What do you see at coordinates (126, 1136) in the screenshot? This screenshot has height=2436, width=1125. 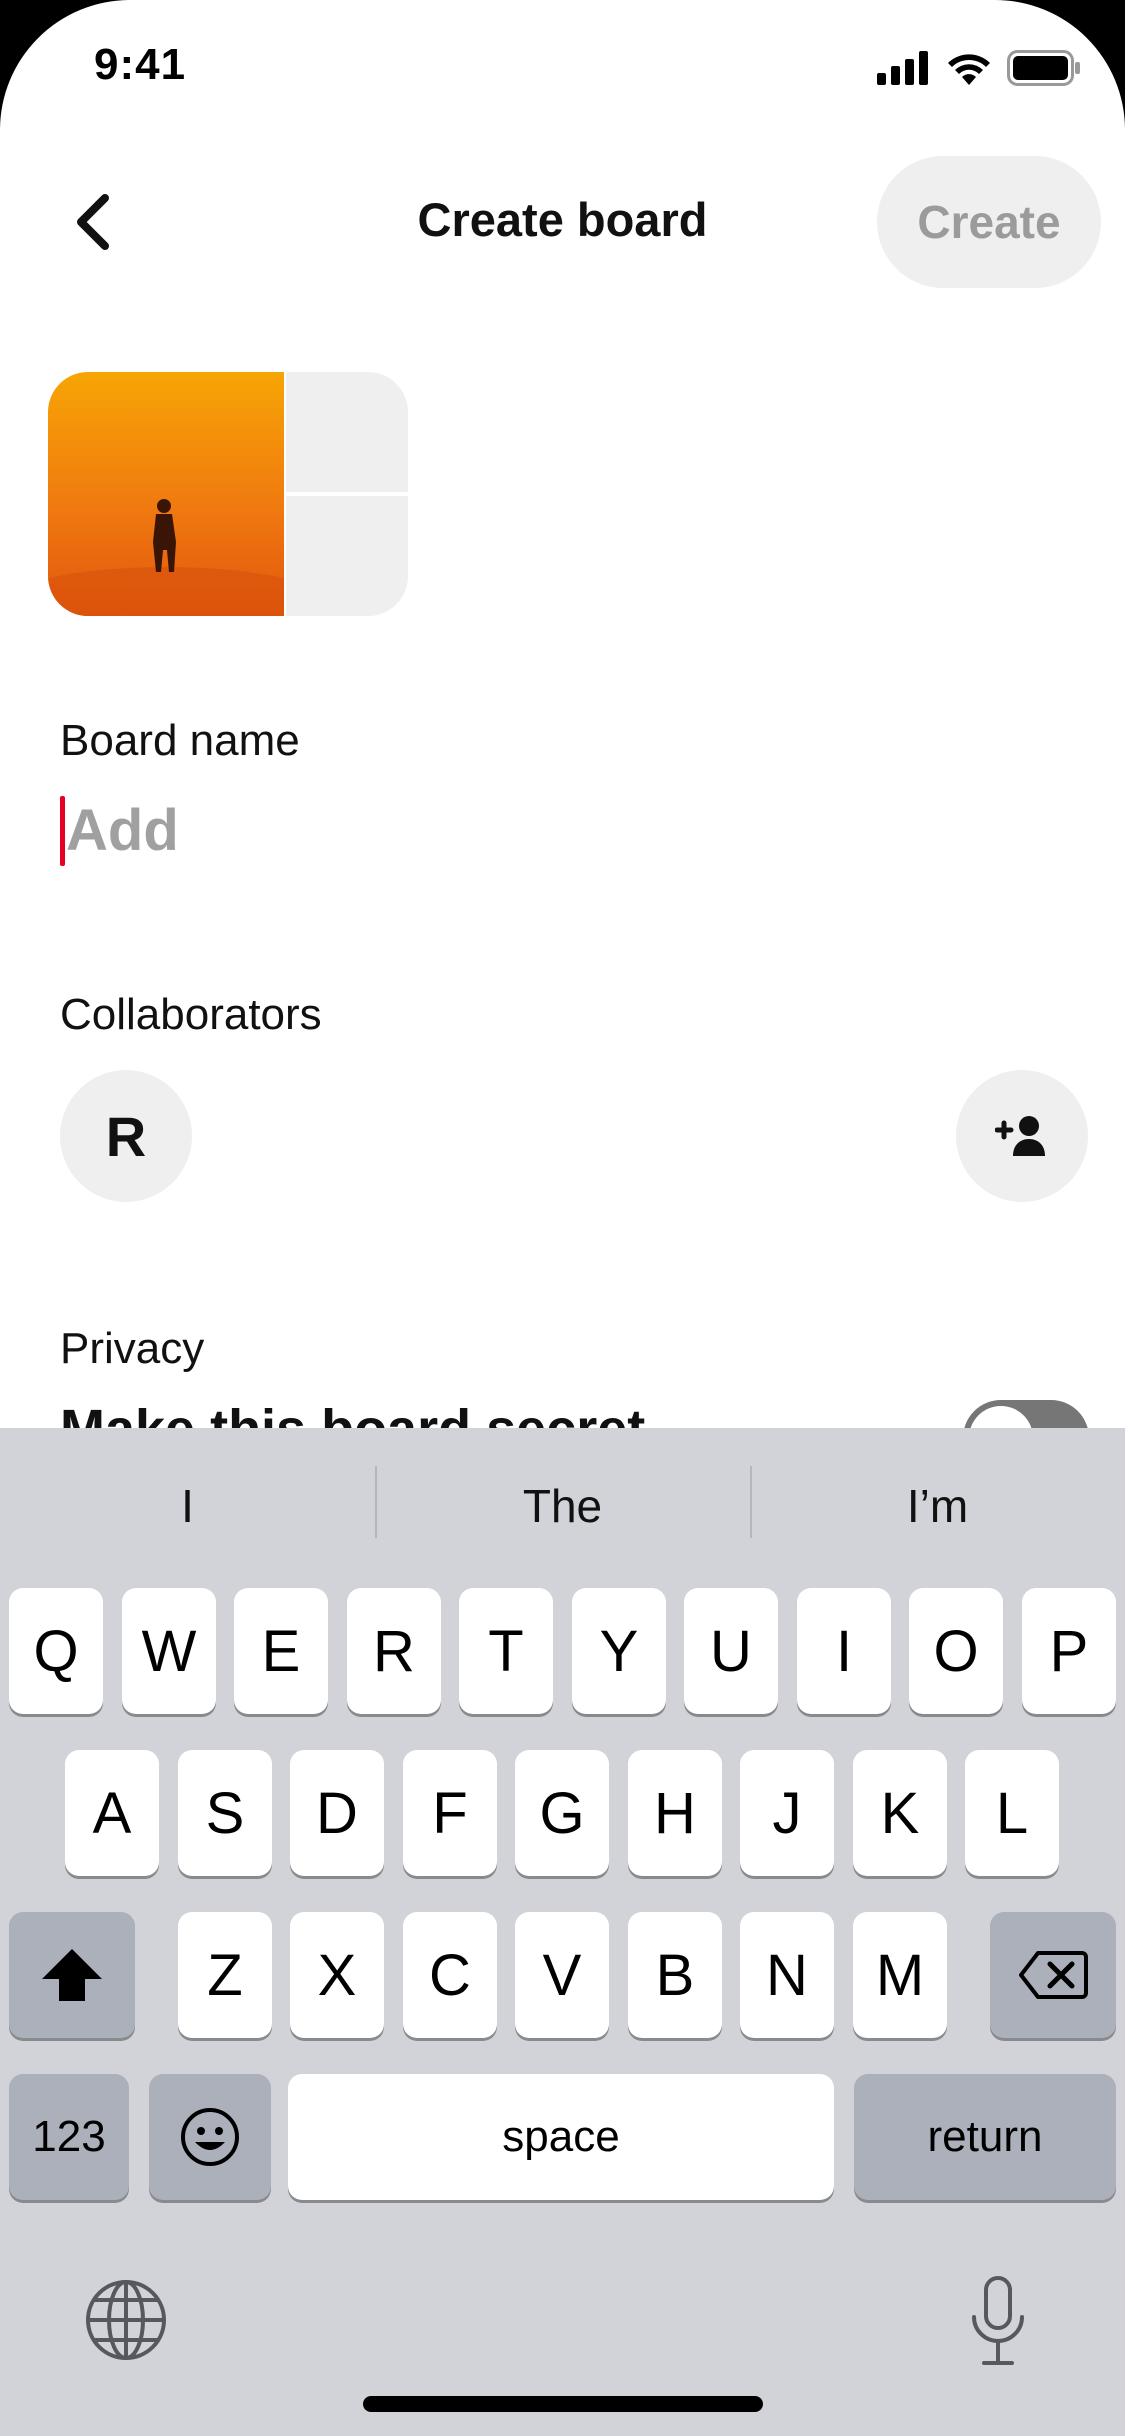 I see `collaborator-avatar: R` at bounding box center [126, 1136].